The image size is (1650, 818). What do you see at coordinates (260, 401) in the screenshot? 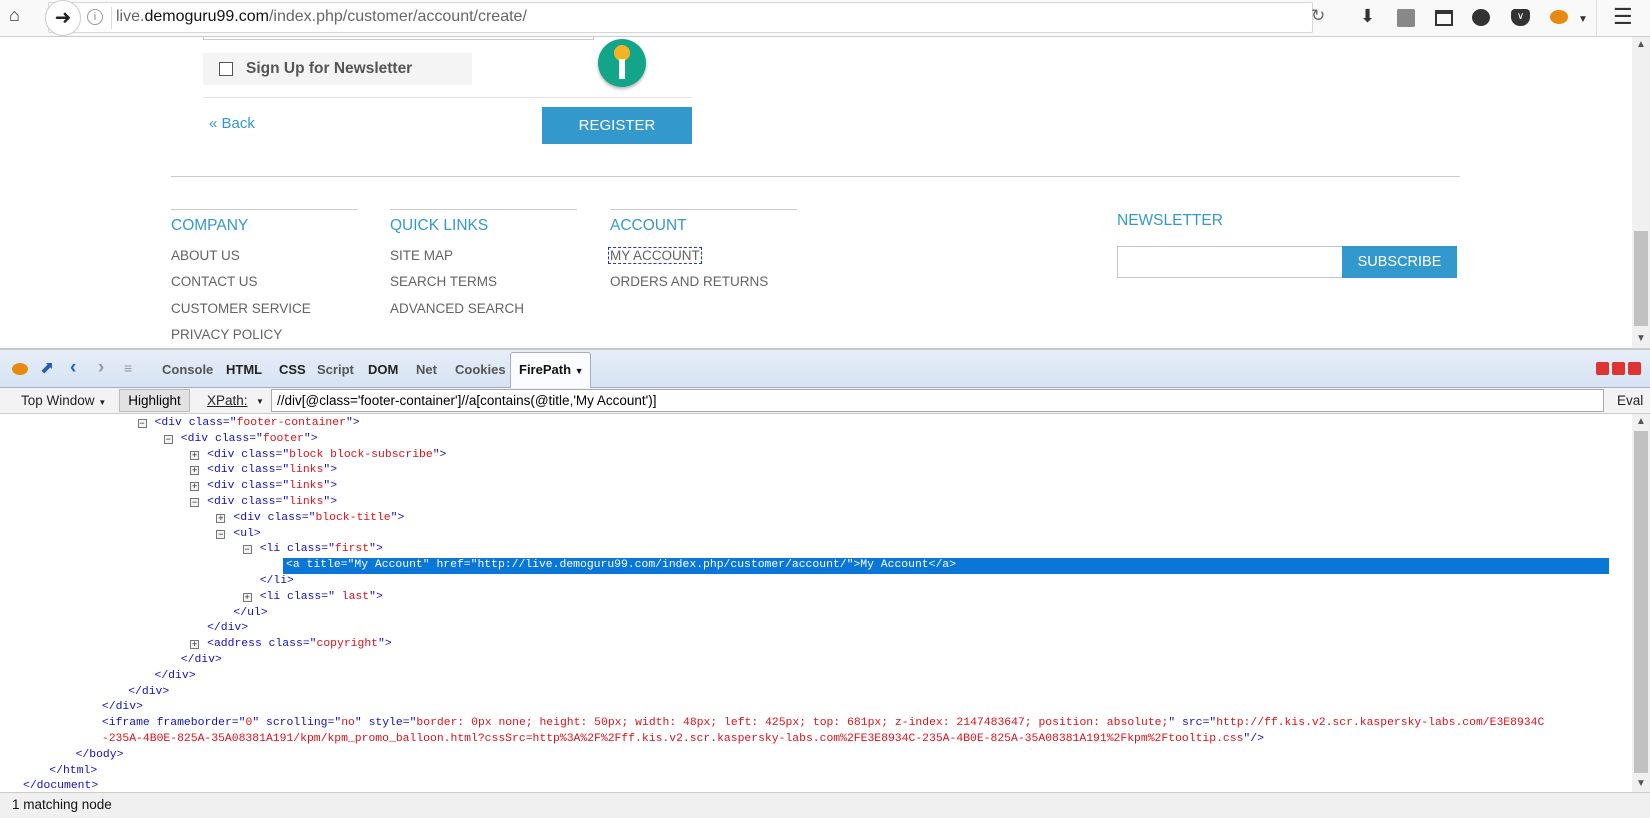
I see `xpath-type-dropdown: ▼` at bounding box center [260, 401].